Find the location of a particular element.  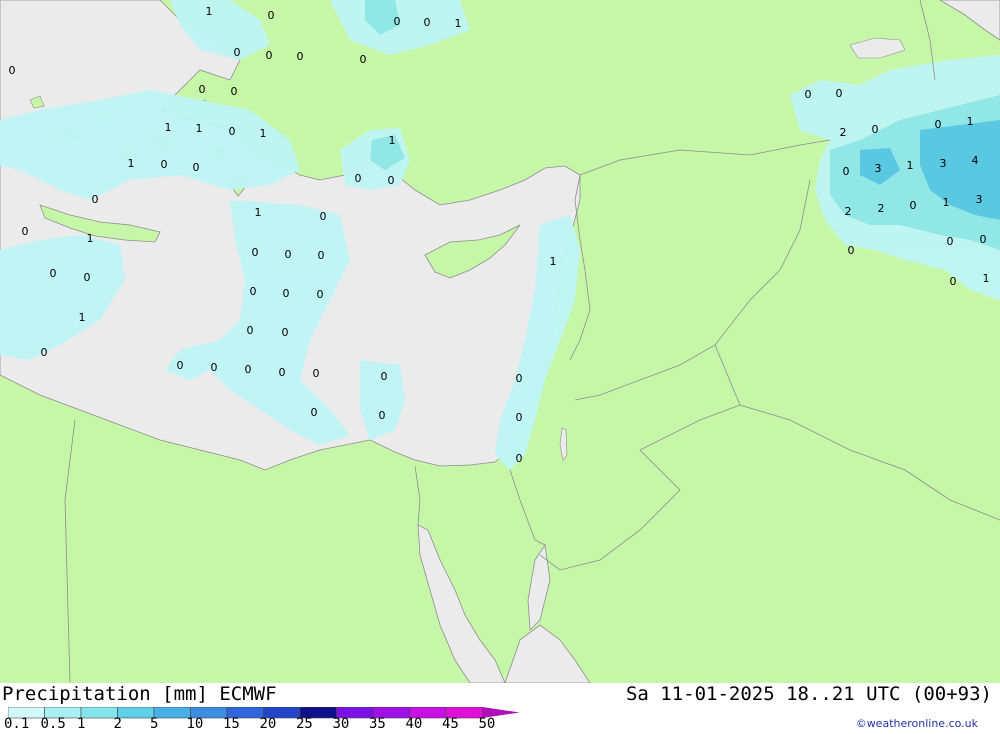

colorbar-tick-label: 1 is located at coordinates (81, 724).